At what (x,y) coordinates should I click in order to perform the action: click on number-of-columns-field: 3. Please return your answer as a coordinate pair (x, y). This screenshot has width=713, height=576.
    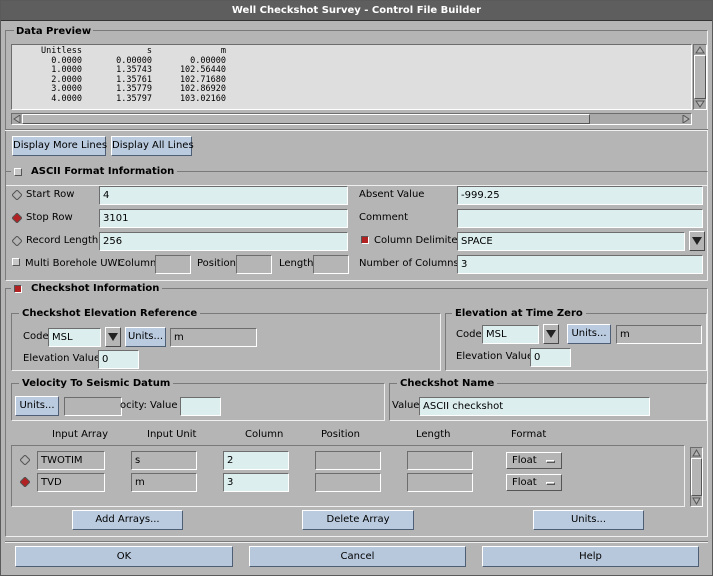
    Looking at the image, I should click on (580, 264).